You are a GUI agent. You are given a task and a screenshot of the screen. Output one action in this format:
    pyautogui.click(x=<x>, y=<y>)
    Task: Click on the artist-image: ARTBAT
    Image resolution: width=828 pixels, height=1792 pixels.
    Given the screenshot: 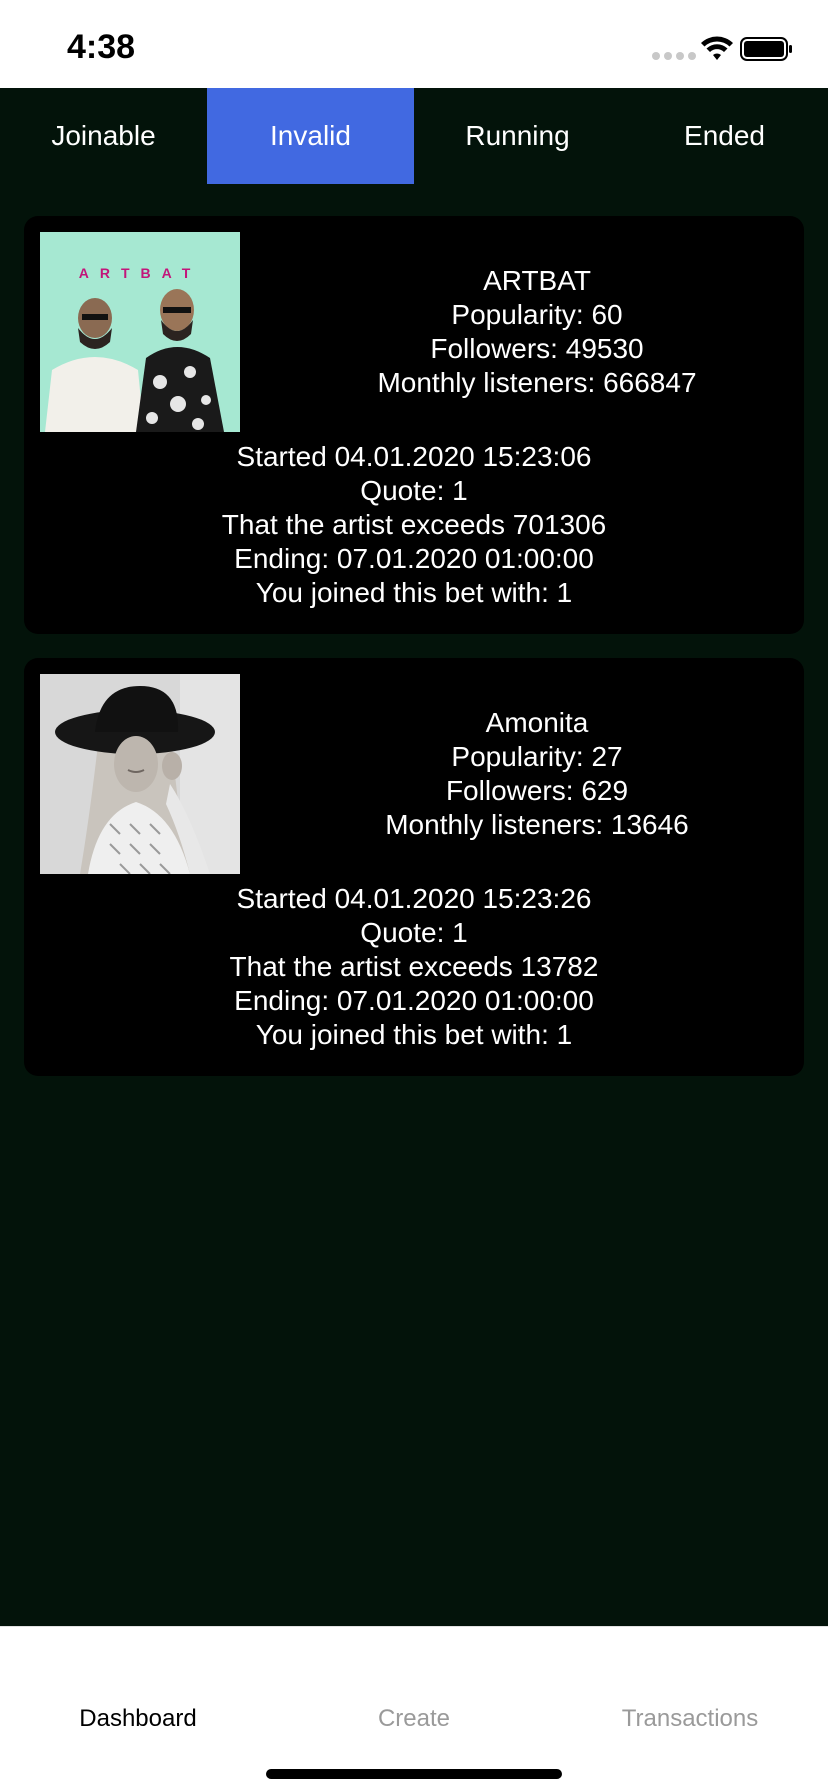 What is the action you would take?
    pyautogui.click(x=140, y=332)
    